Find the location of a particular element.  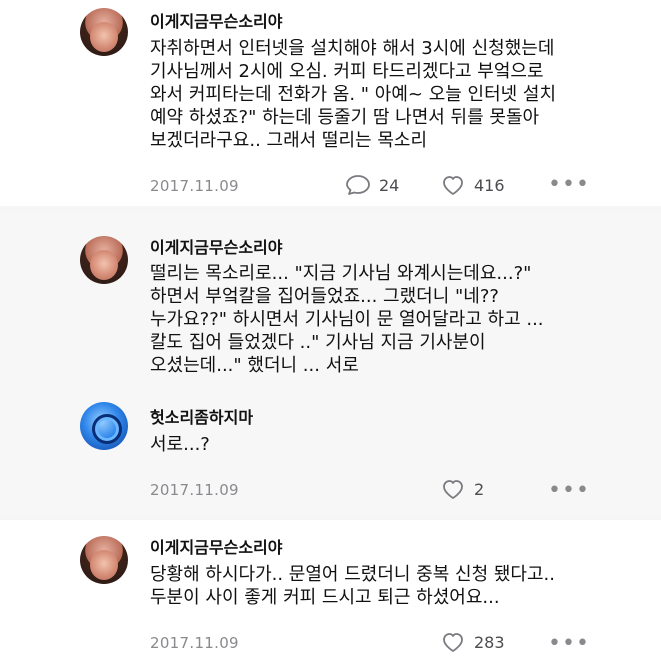

comment-icon is located at coordinates (358, 185).